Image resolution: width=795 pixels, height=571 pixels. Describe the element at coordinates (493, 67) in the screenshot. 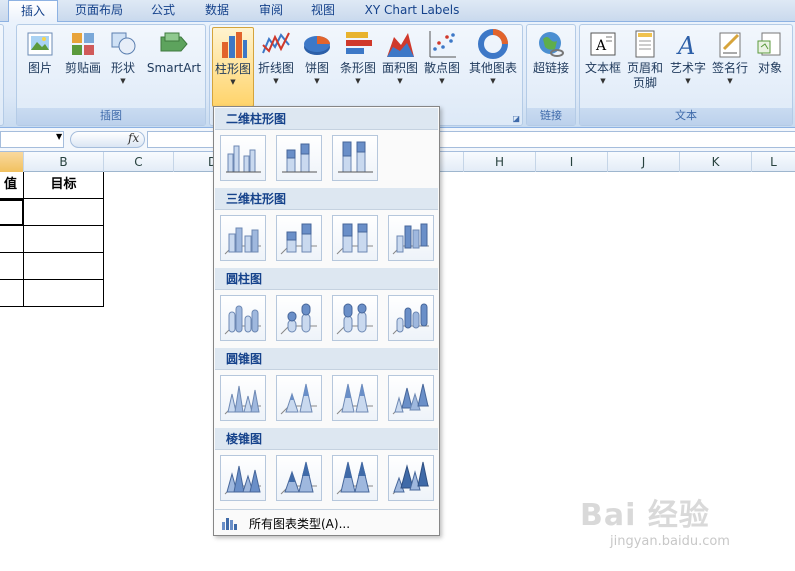

I see `other-charts-button: 其他图表 ▼` at that location.